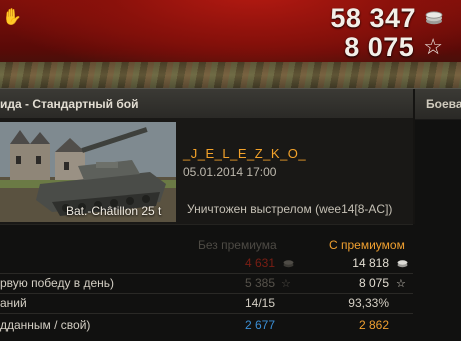 Image resolution: width=461 pixels, height=341 pixels. Describe the element at coordinates (370, 263) in the screenshot. I see `credits-premium: 14 818` at that location.